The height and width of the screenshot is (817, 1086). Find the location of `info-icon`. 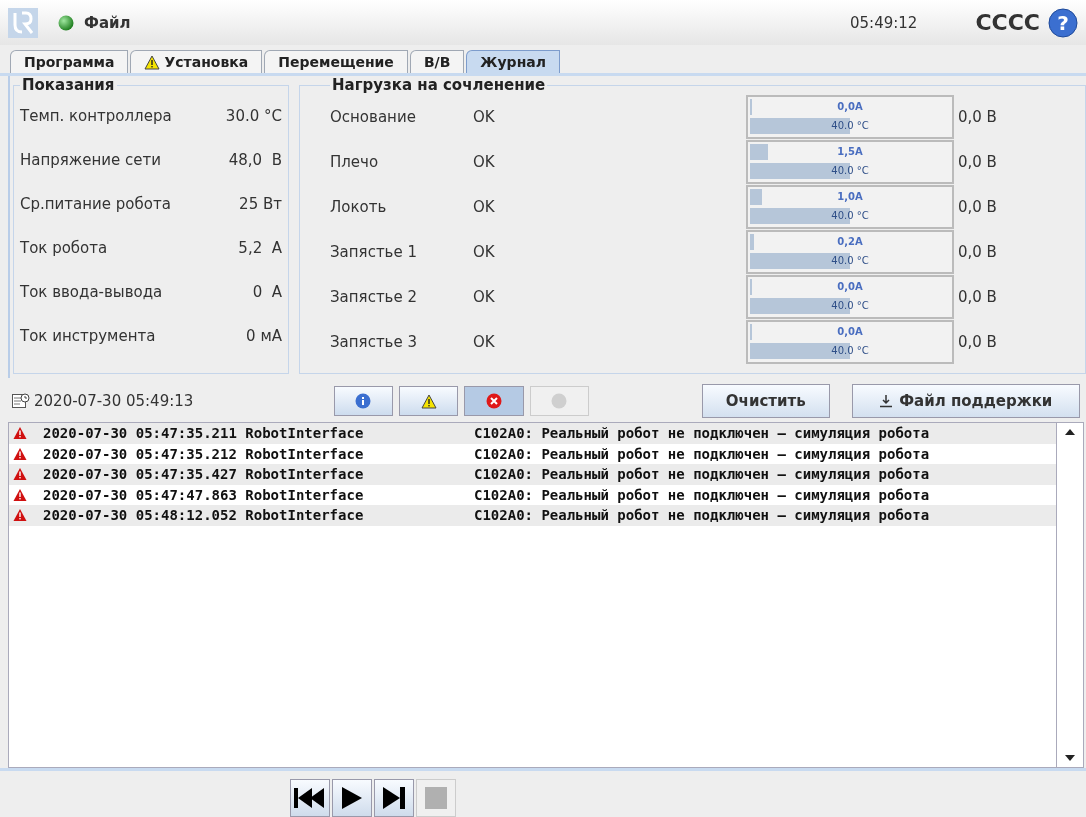

info-icon is located at coordinates (363, 401).